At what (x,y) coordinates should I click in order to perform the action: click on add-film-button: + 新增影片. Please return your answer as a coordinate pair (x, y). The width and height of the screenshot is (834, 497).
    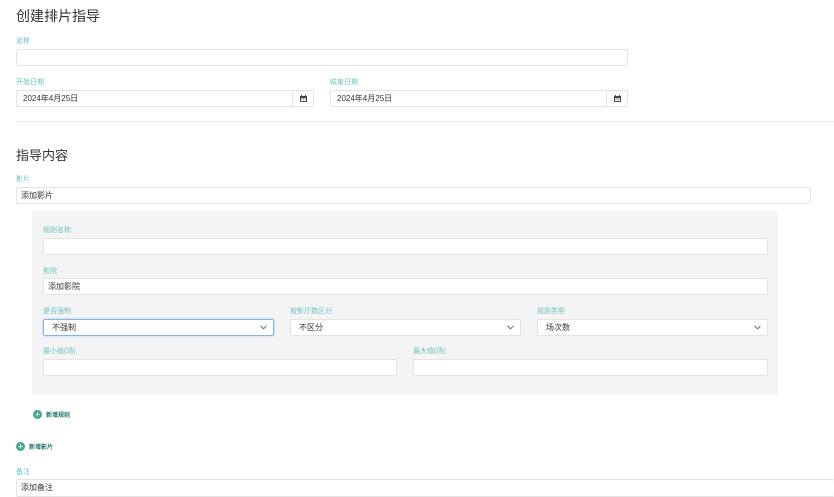
    Looking at the image, I should click on (34, 446).